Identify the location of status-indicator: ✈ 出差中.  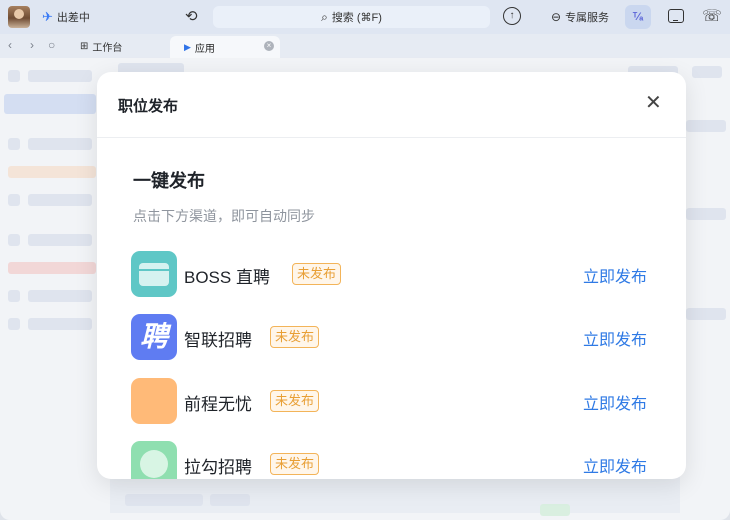
(66, 17).